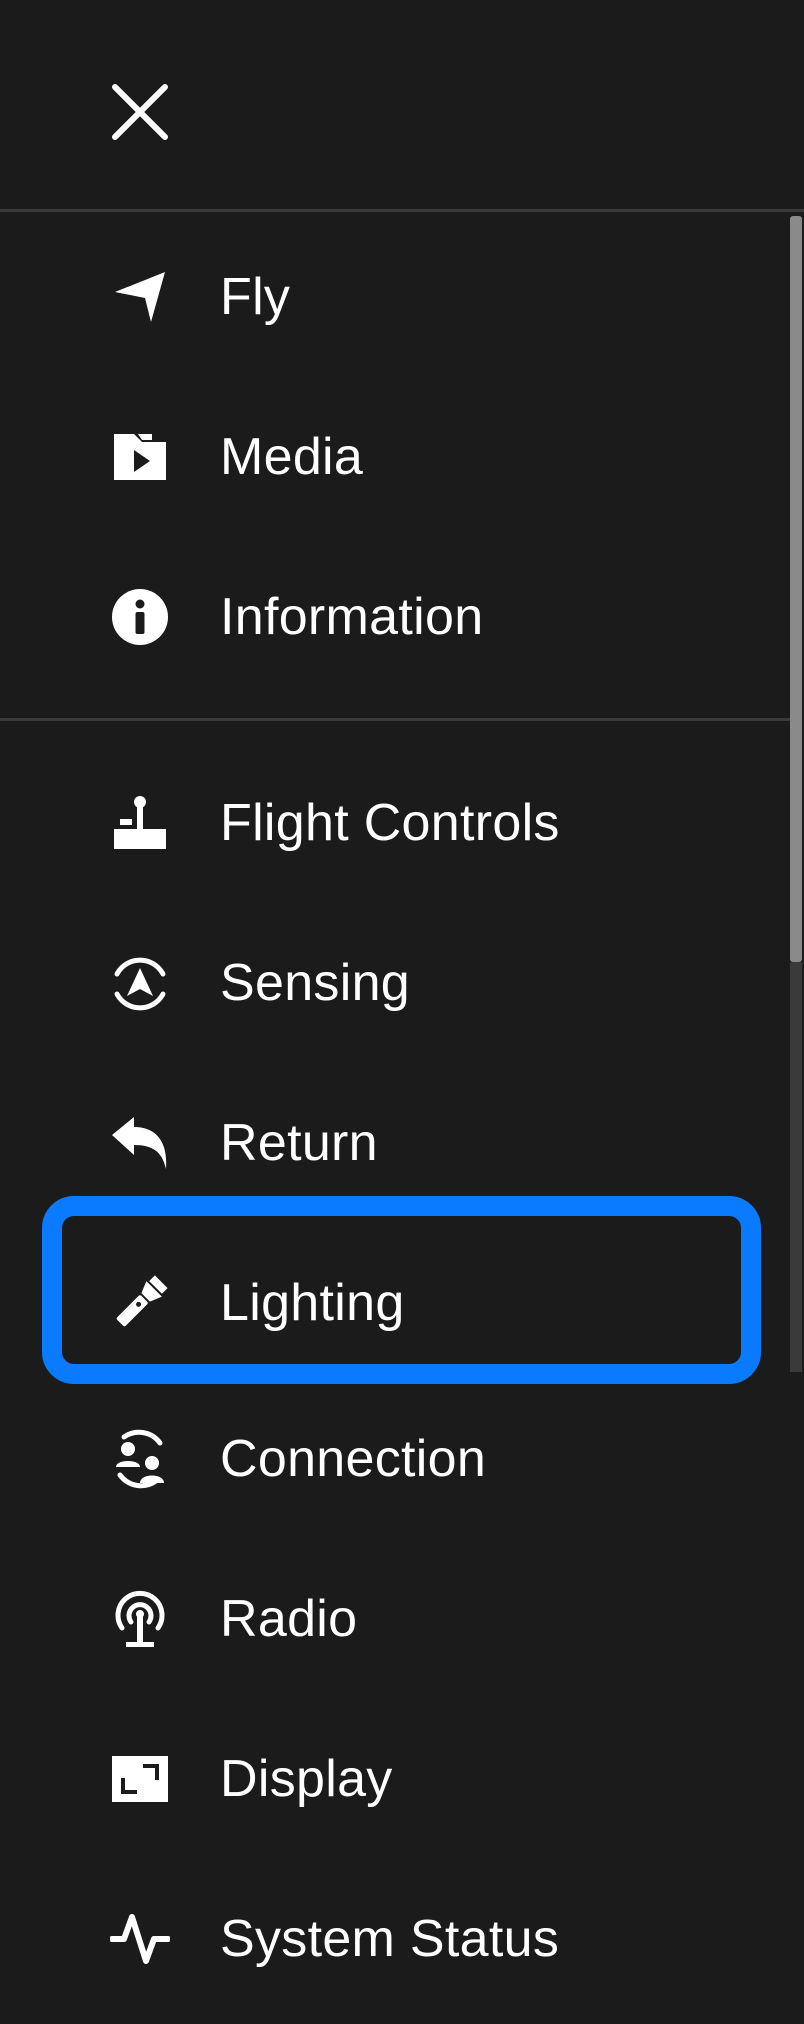 The width and height of the screenshot is (804, 2024). Describe the element at coordinates (395, 1779) in the screenshot. I see `menu-item-display: Display` at that location.